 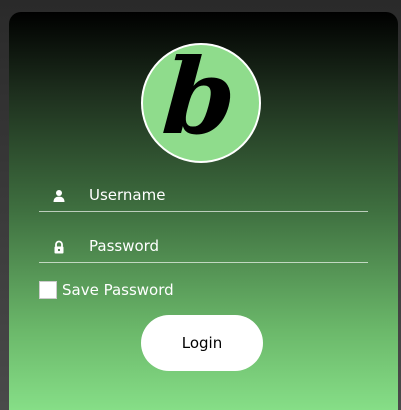 I want to click on lock-icon, so click(x=59, y=246).